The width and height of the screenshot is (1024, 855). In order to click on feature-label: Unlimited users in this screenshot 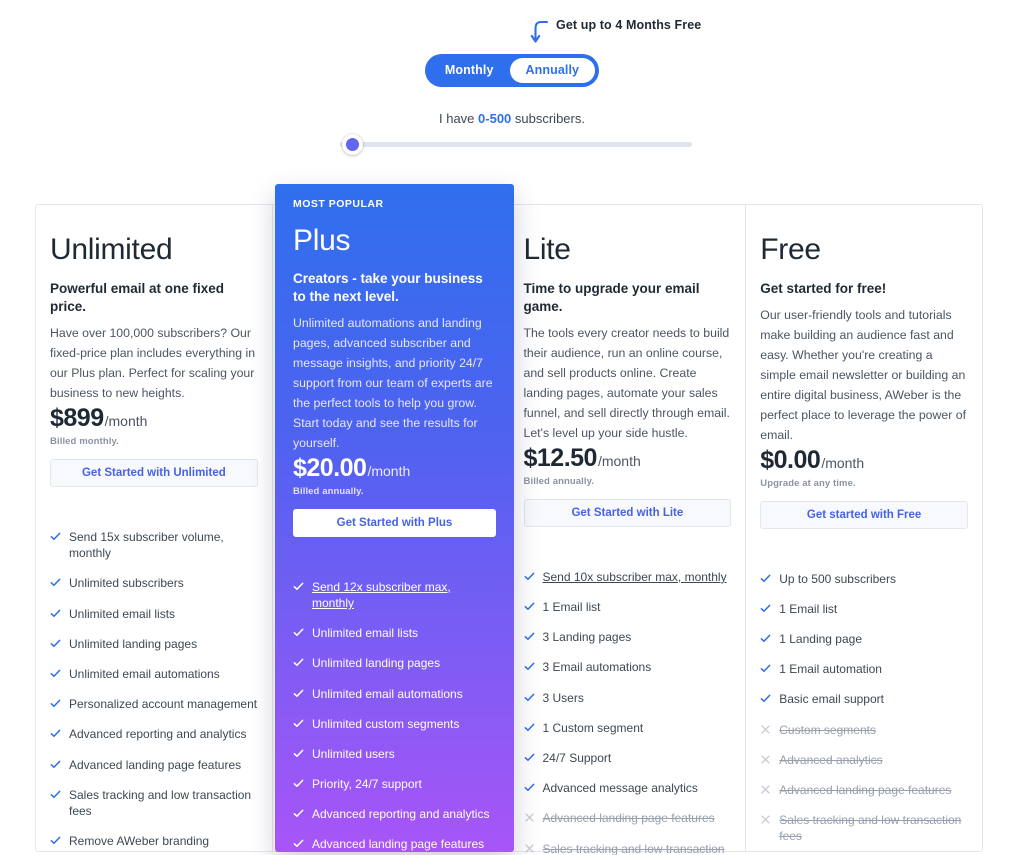, I will do `click(353, 753)`.